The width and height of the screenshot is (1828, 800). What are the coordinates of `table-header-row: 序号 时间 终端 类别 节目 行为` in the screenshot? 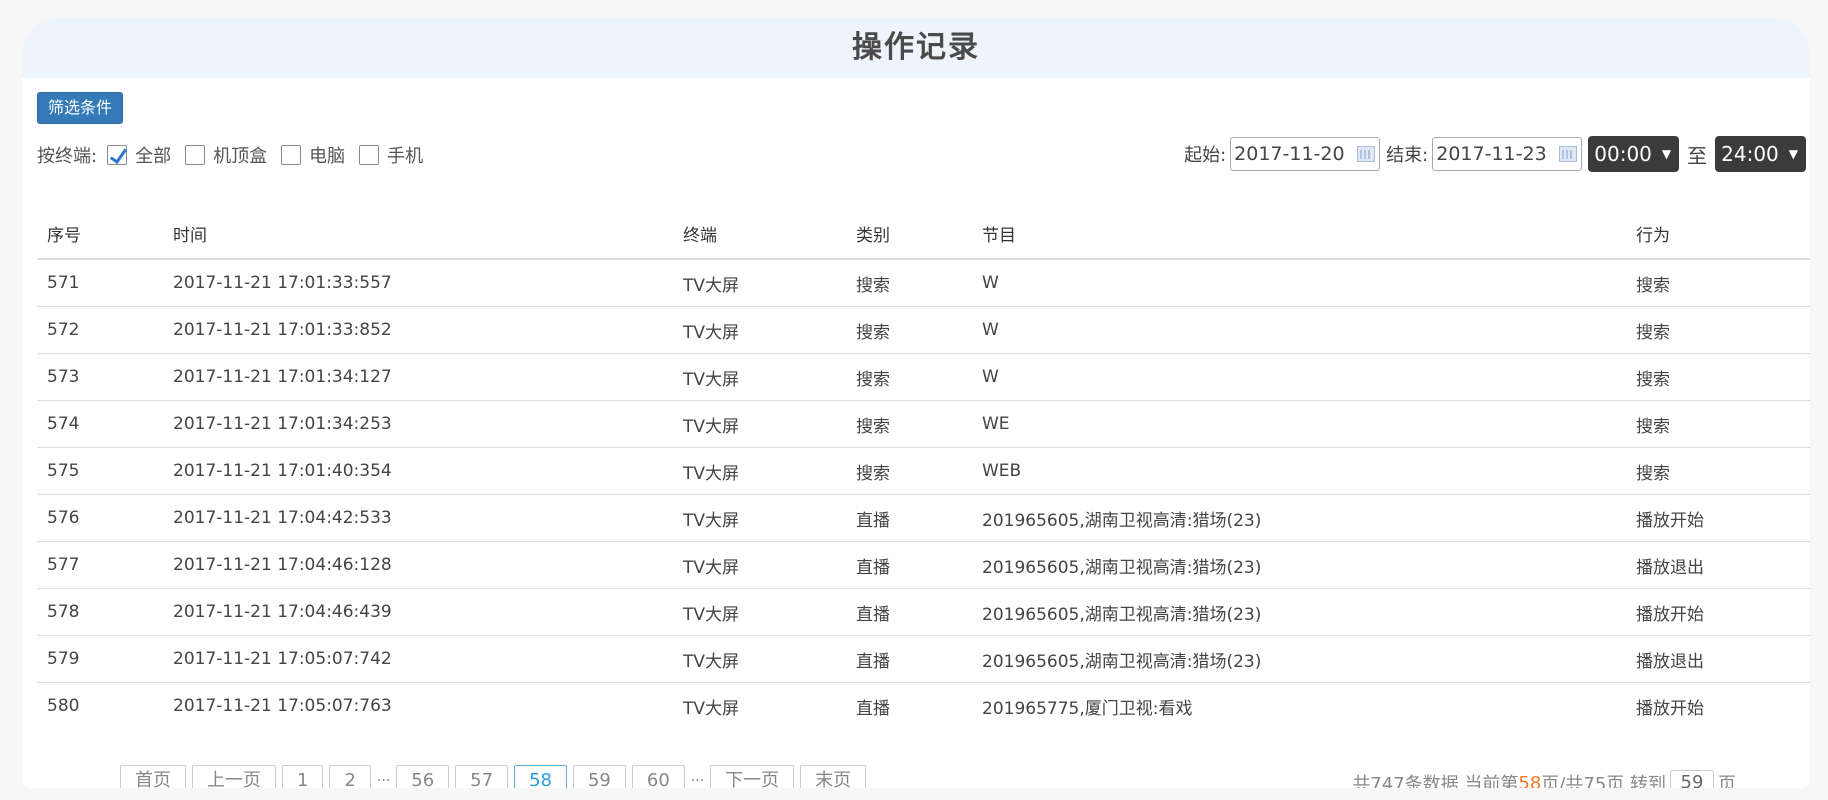 It's located at (923, 234).